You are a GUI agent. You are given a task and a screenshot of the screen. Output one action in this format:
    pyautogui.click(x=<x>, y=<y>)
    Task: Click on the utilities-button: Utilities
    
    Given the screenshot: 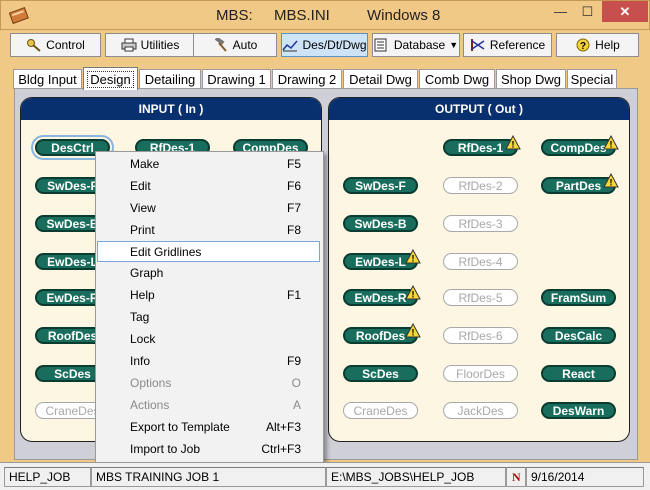 What is the action you would take?
    pyautogui.click(x=150, y=45)
    